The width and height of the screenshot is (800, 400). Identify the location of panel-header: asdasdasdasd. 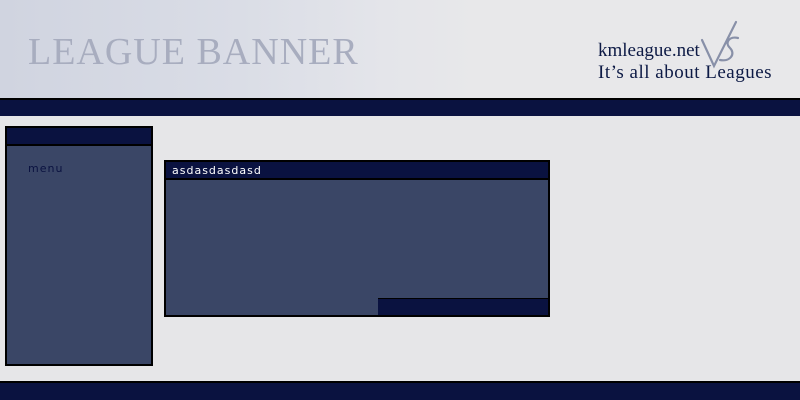
(357, 171).